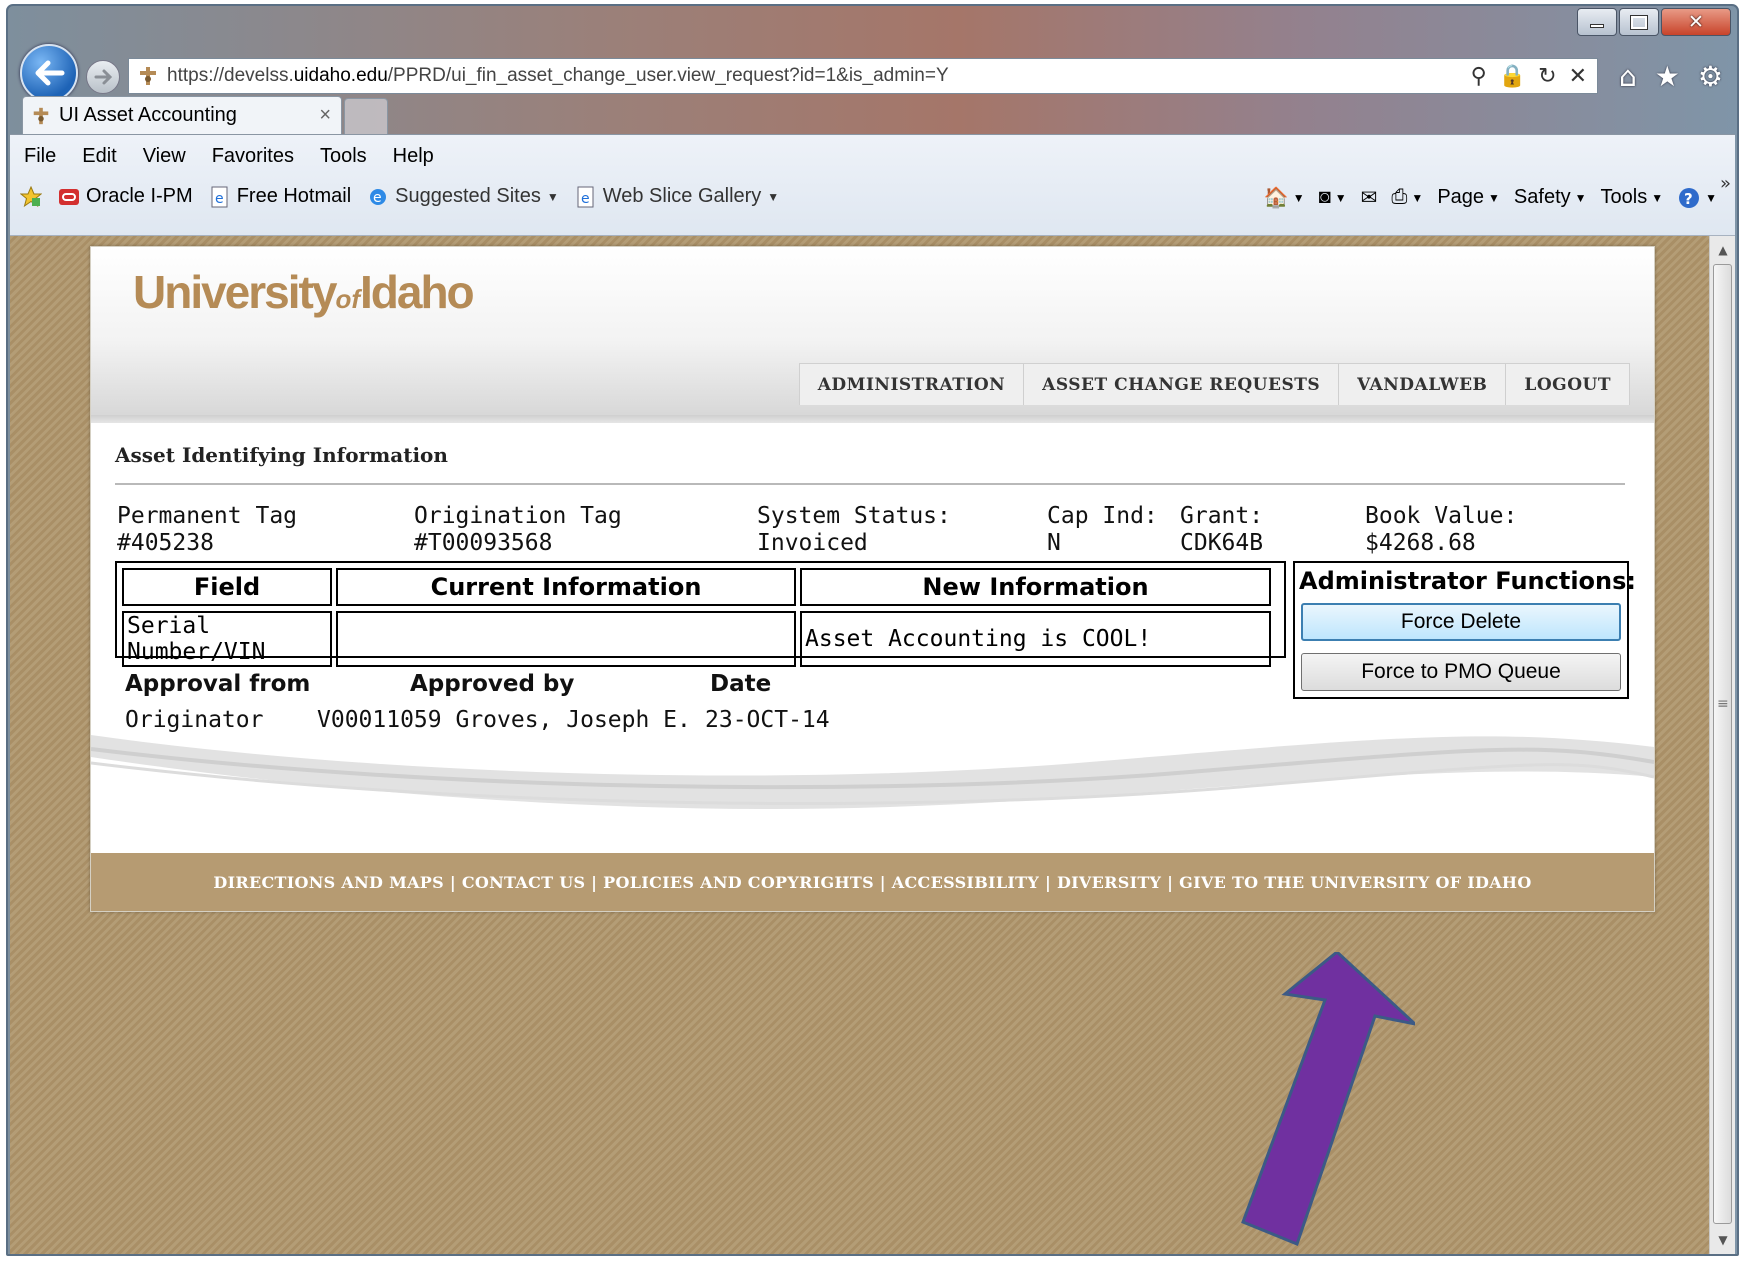  Describe the element at coordinates (49, 73) in the screenshot. I see `back-button` at that location.